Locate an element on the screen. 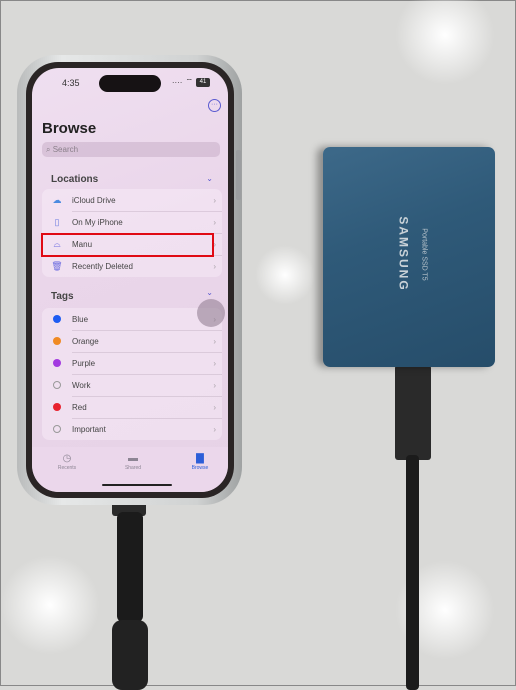  tag-label: Orange is located at coordinates (85, 341).